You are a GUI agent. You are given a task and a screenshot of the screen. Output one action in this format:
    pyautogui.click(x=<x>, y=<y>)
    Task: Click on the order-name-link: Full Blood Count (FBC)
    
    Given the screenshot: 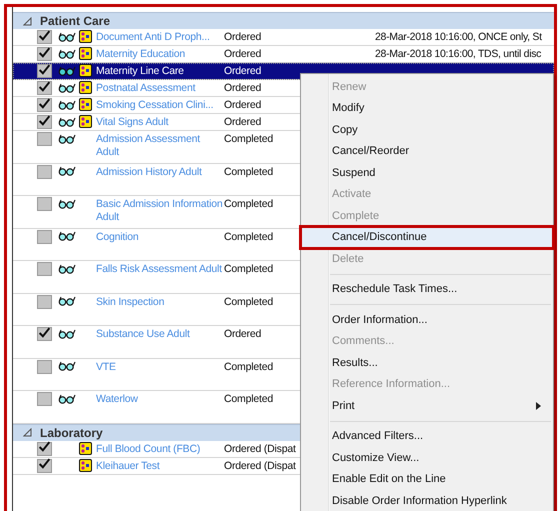 What is the action you would take?
    pyautogui.click(x=148, y=448)
    